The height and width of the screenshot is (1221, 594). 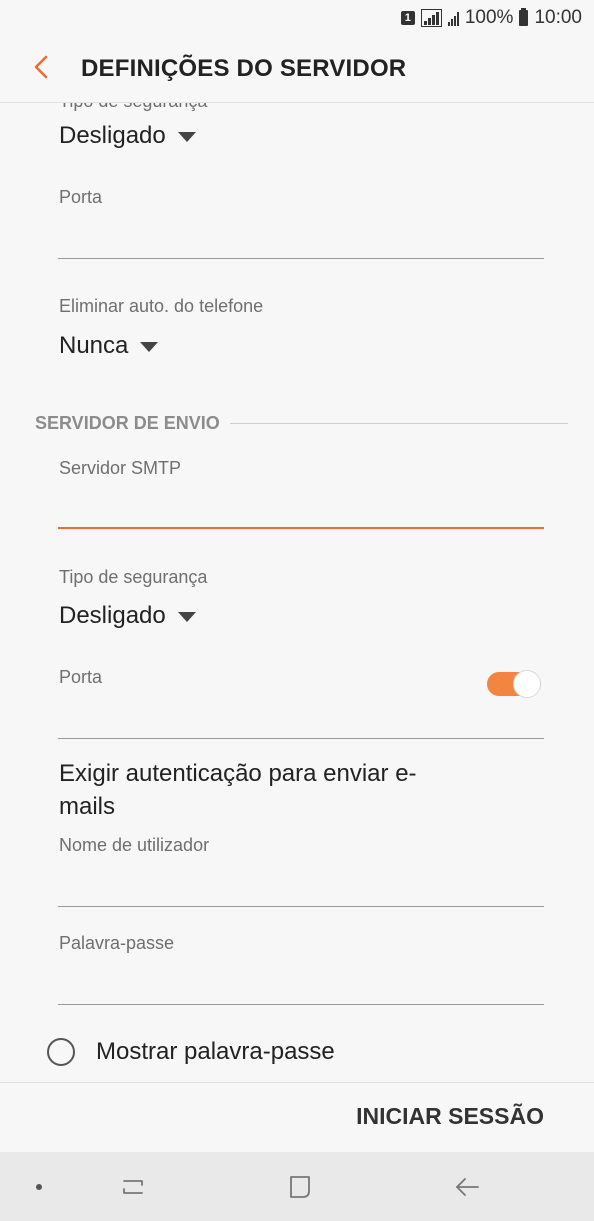 I want to click on recent-apps-button, so click(x=133, y=1187).